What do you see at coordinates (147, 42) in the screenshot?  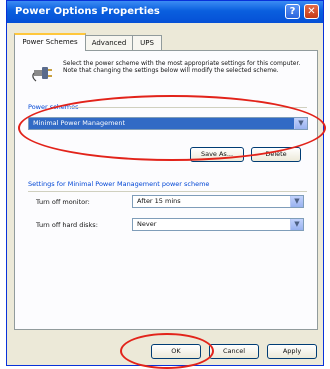 I see `tab-ups: UPS` at bounding box center [147, 42].